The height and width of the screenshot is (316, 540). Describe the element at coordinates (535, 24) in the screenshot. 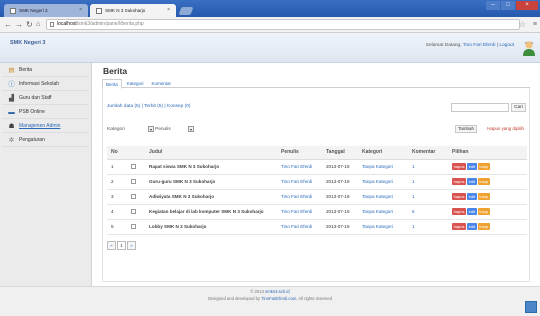

I see `wrench-menu-icon: ≡` at that location.